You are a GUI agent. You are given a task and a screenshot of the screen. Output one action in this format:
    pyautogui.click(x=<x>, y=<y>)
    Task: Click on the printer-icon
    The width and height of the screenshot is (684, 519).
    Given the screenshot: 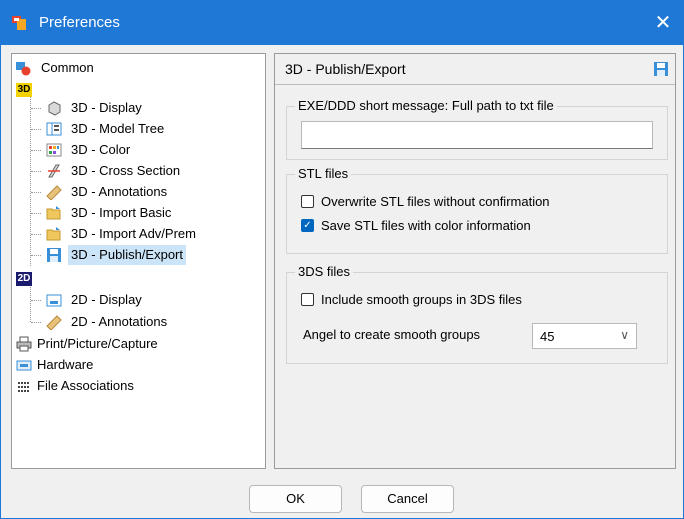 What is the action you would take?
    pyautogui.click(x=24, y=344)
    